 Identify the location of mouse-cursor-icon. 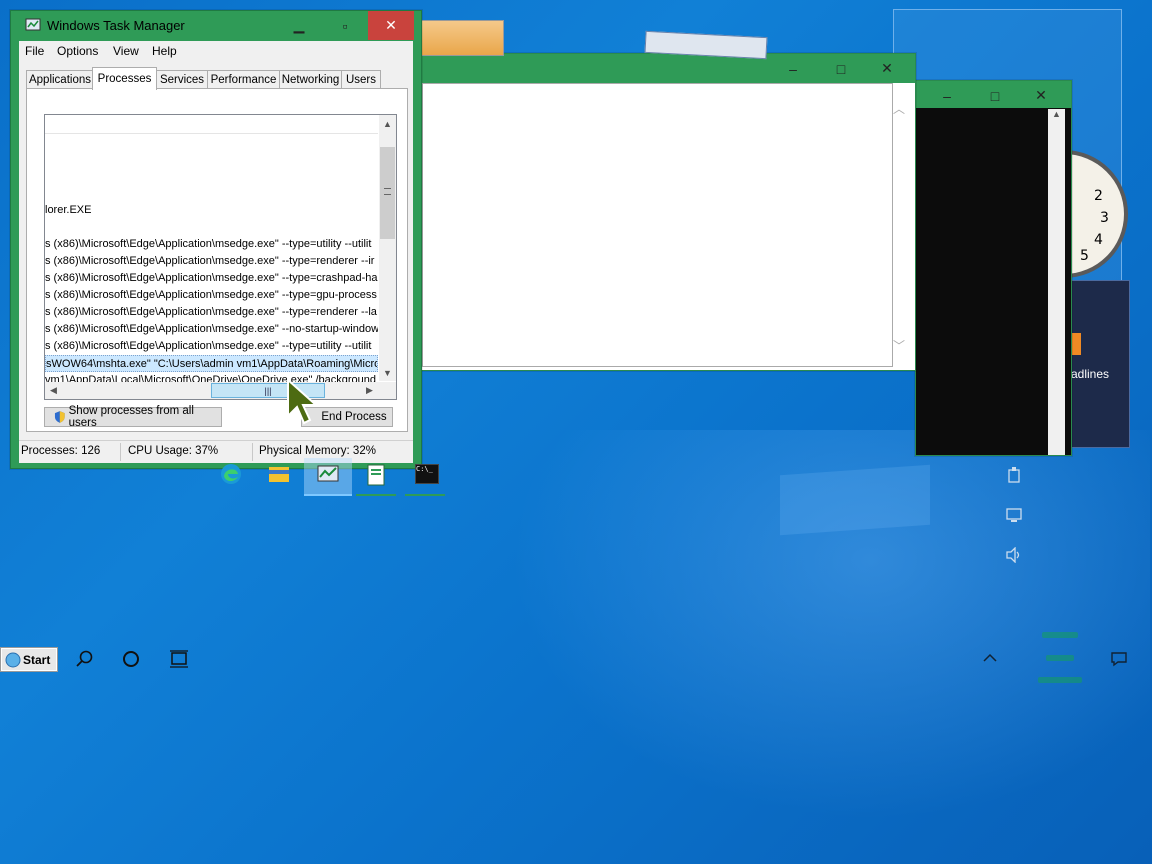
(303, 401).